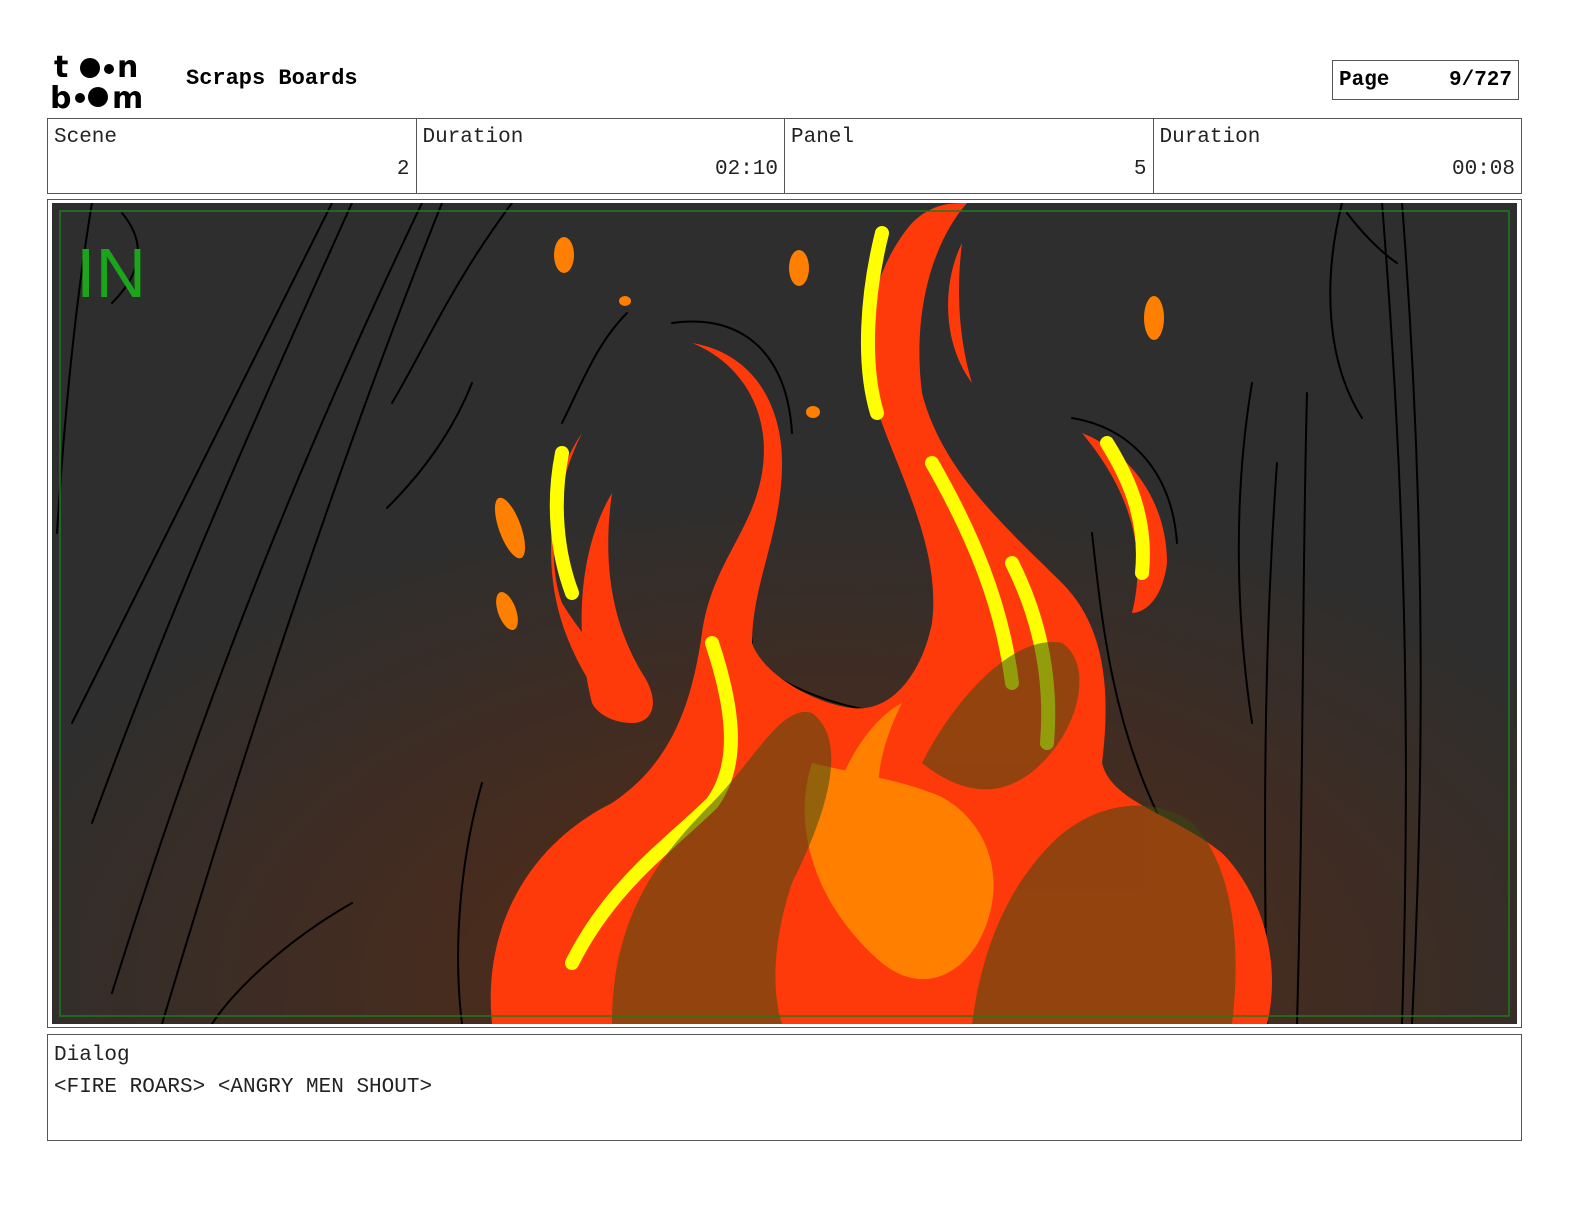  Describe the element at coordinates (60, 96) in the screenshot. I see `svg-text: b` at that location.